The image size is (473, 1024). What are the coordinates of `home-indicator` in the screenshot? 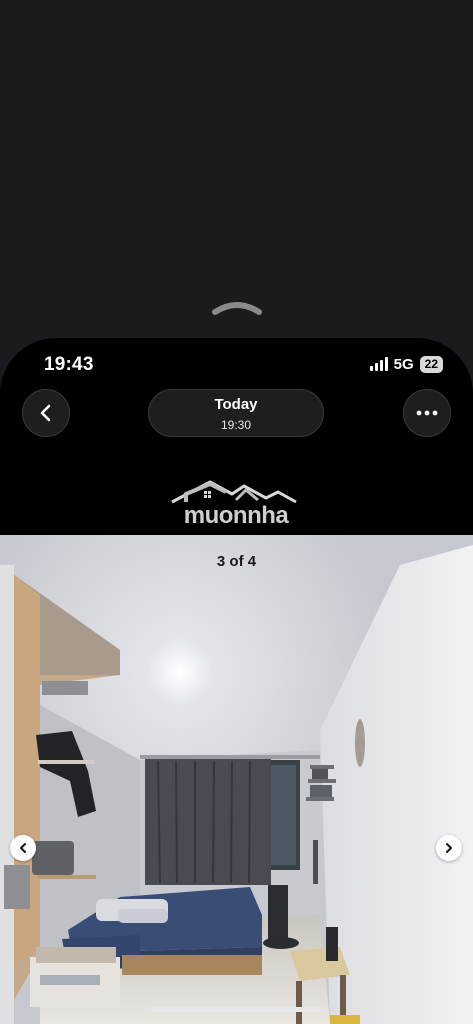 It's located at (236, 1009).